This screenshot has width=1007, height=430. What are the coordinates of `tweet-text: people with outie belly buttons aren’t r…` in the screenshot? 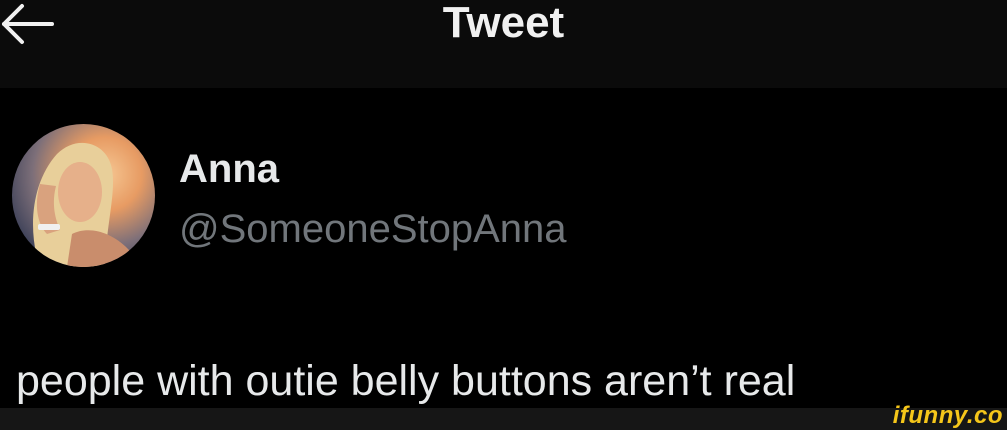 It's located at (406, 381).